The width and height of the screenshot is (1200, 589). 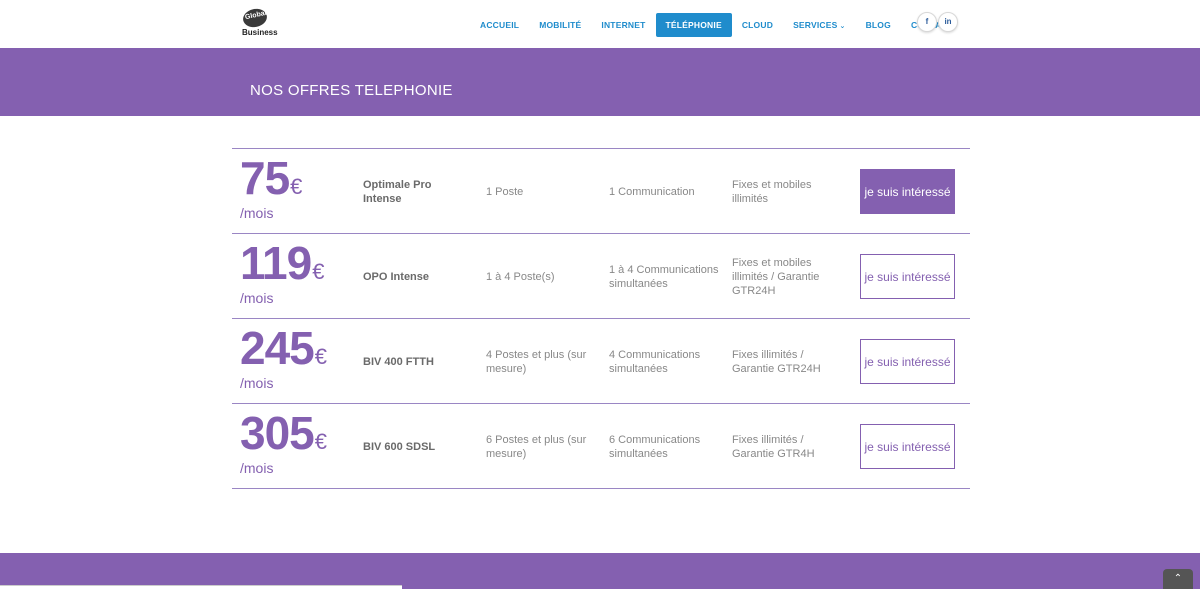 I want to click on offer-name-cell: BIV 400 FTTH, so click(x=413, y=361).